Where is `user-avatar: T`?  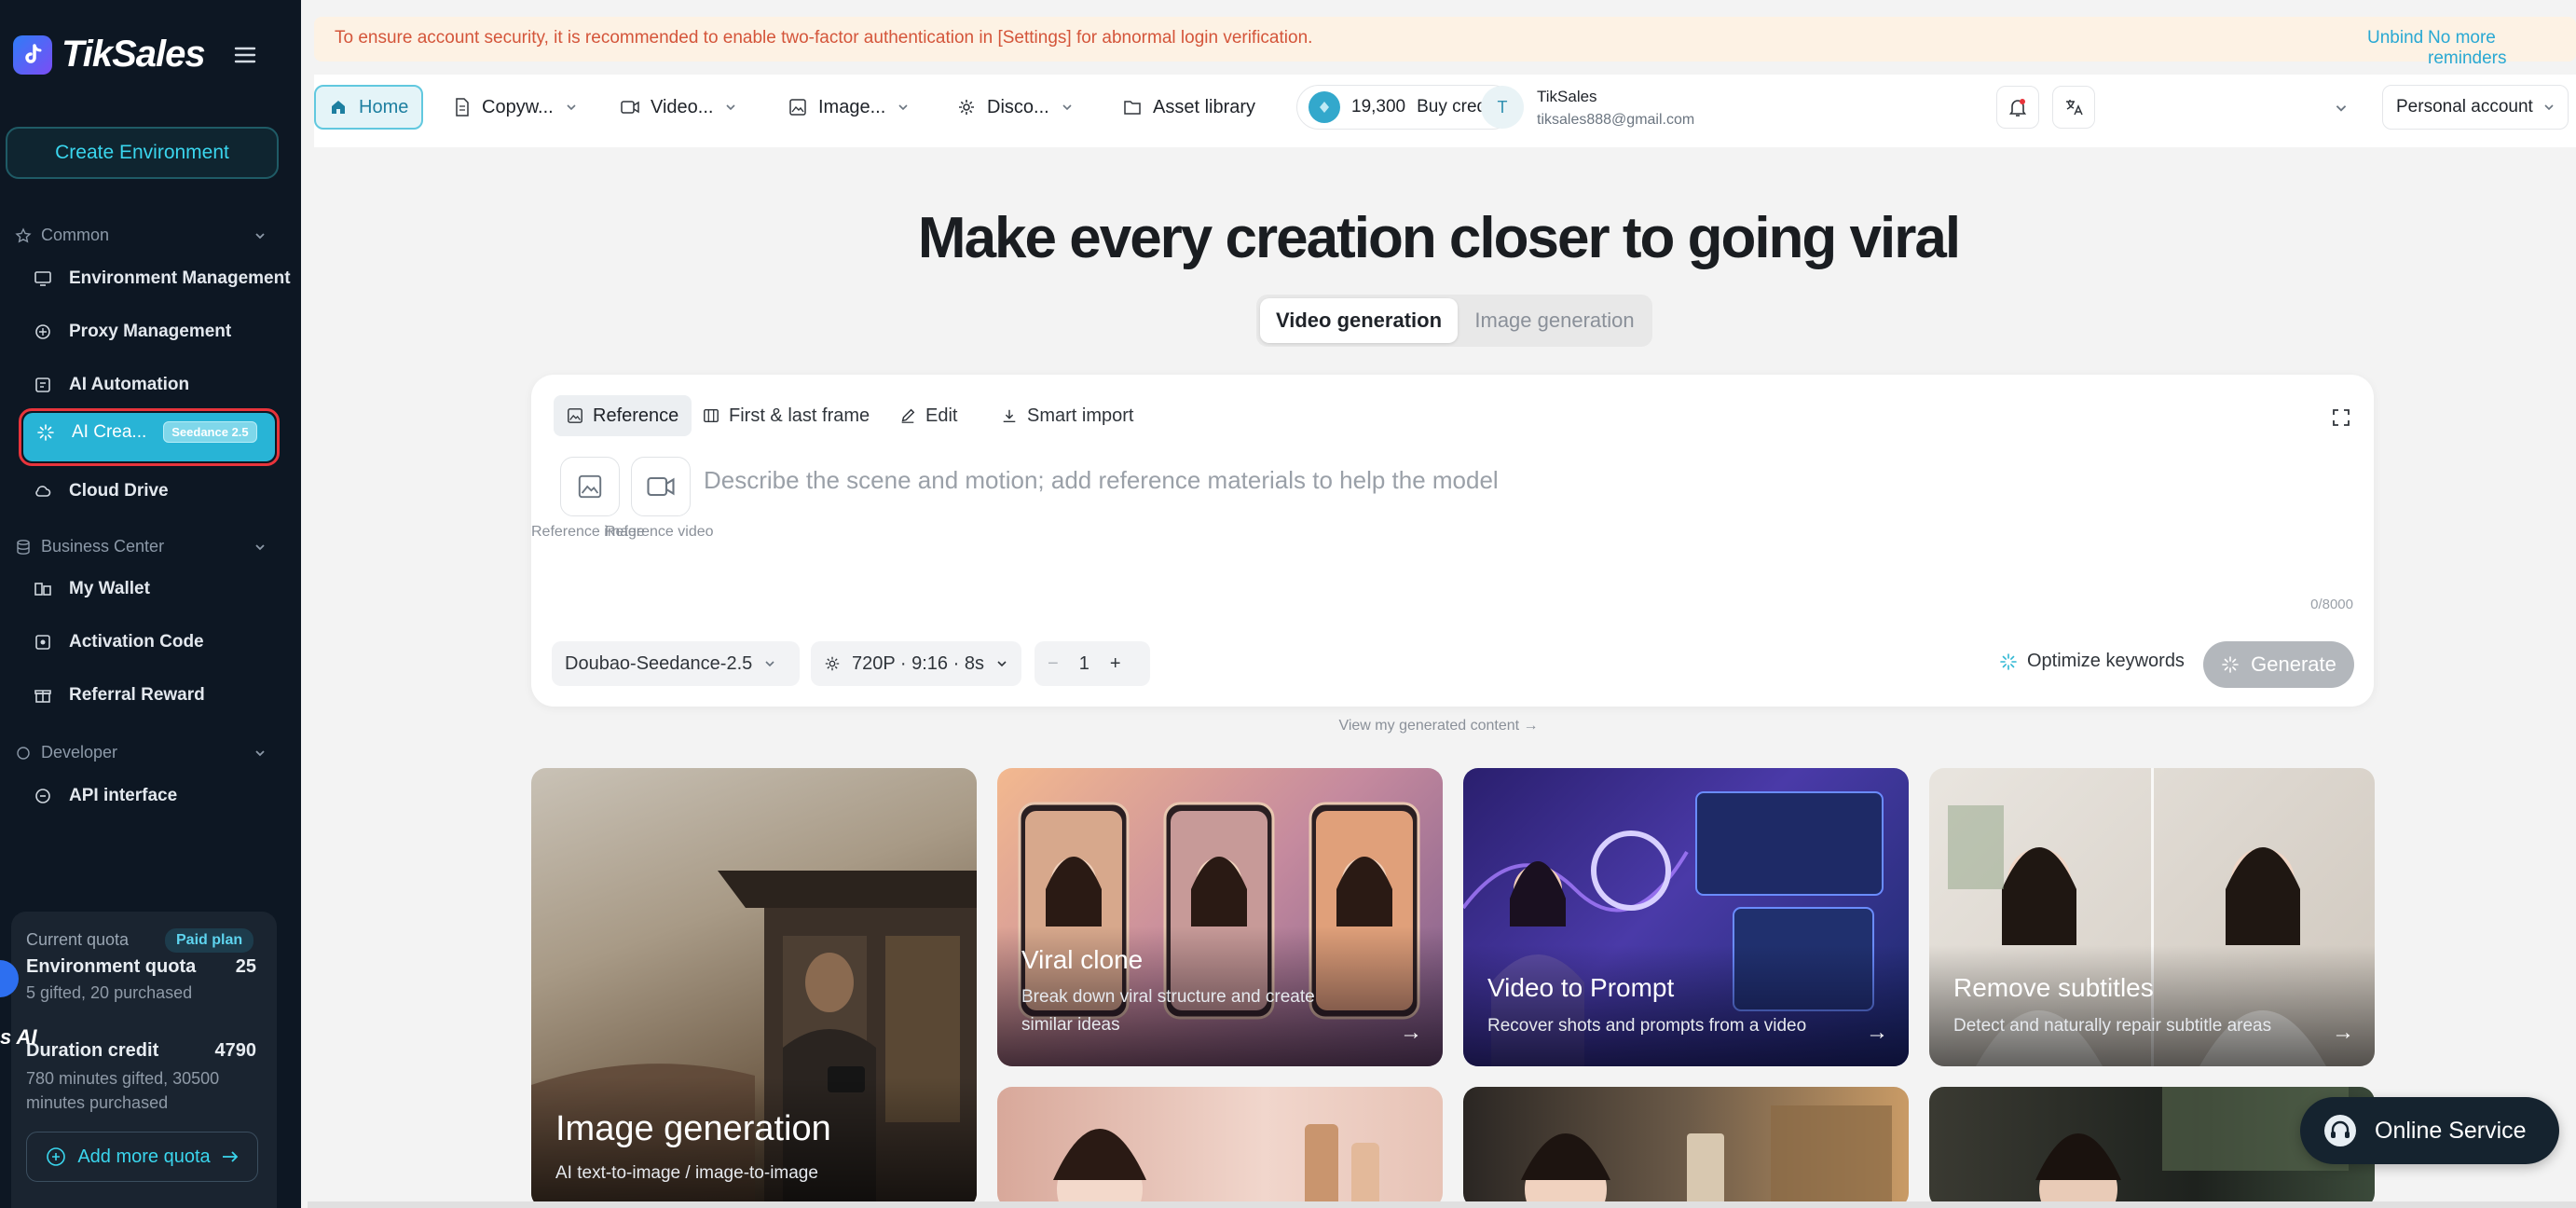 user-avatar: T is located at coordinates (1502, 107).